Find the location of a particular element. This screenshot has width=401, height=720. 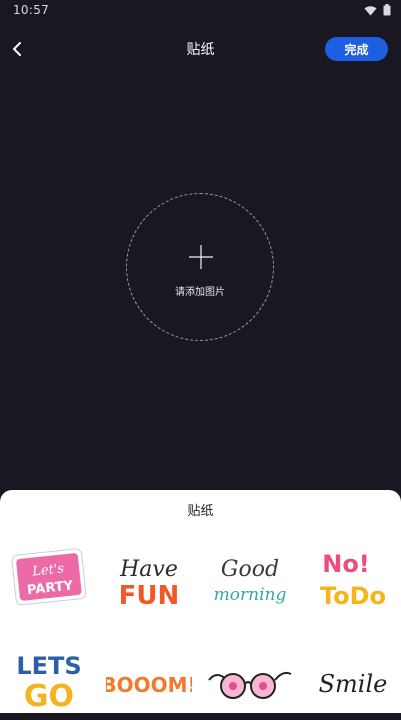

status-bar: 10:57 is located at coordinates (200, 11).